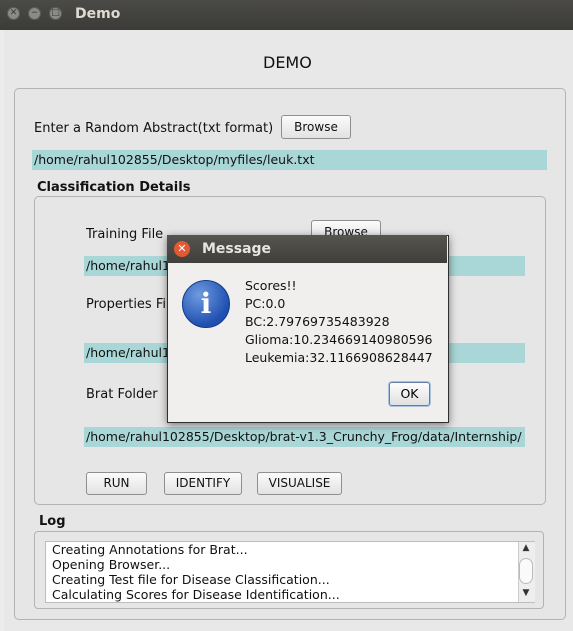  What do you see at coordinates (526, 548) in the screenshot?
I see `scroll-up-icon: ▲` at bounding box center [526, 548].